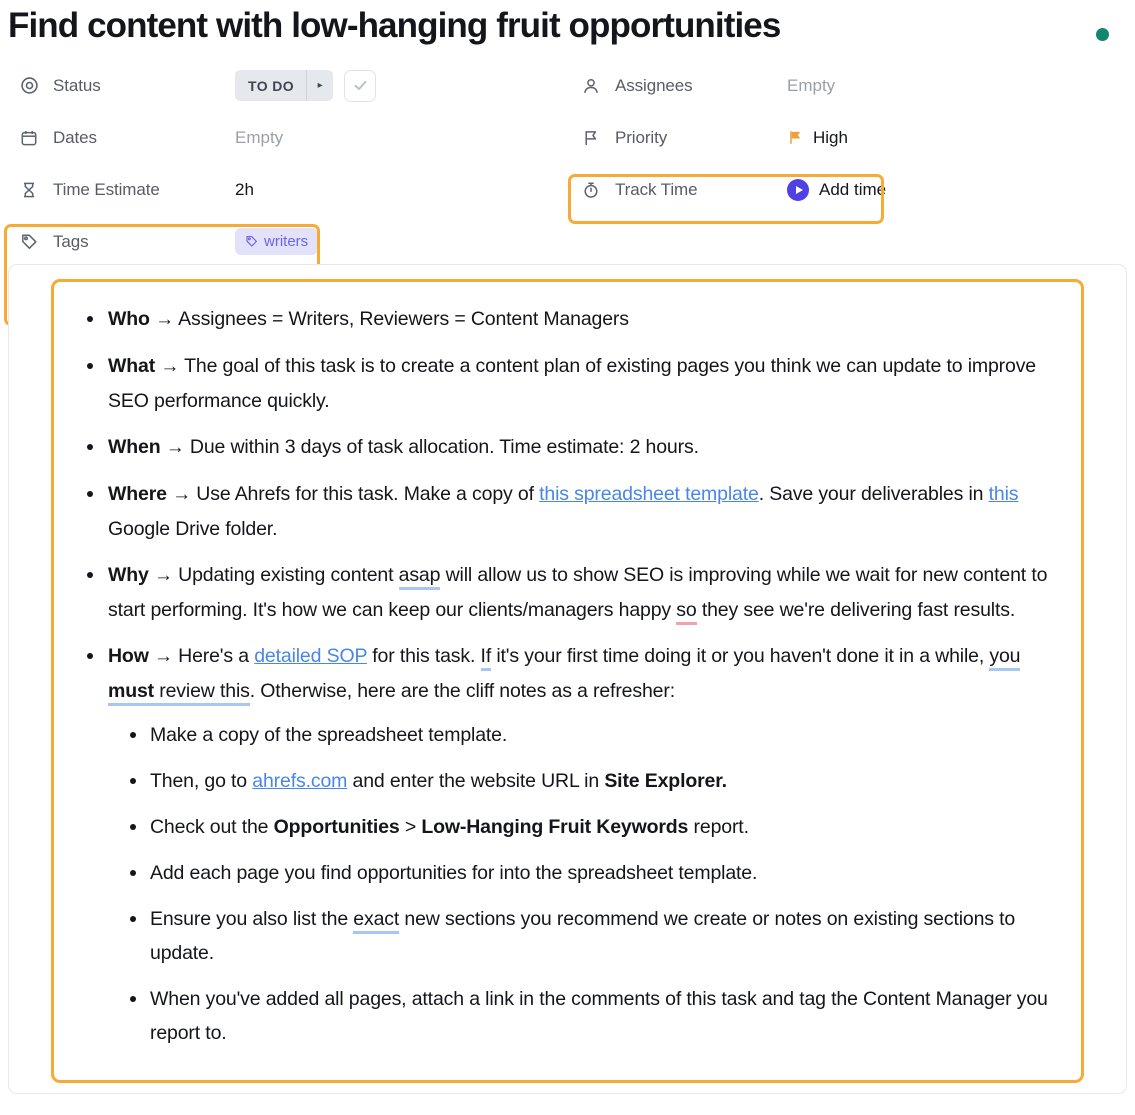 This screenshot has width=1135, height=1115. What do you see at coordinates (288, 138) in the screenshot?
I see `meta-row-dates: Dates Empty` at bounding box center [288, 138].